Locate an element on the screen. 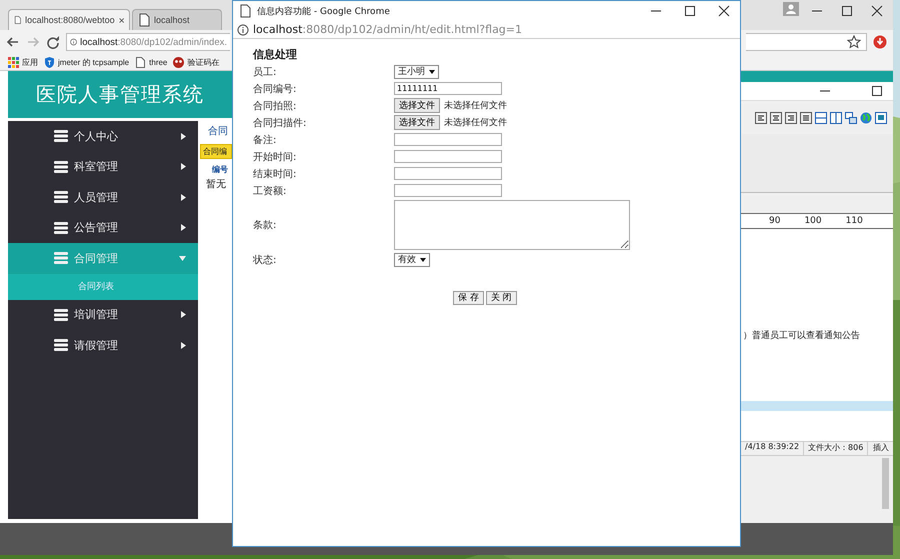  field-label: 员工: is located at coordinates (265, 72).